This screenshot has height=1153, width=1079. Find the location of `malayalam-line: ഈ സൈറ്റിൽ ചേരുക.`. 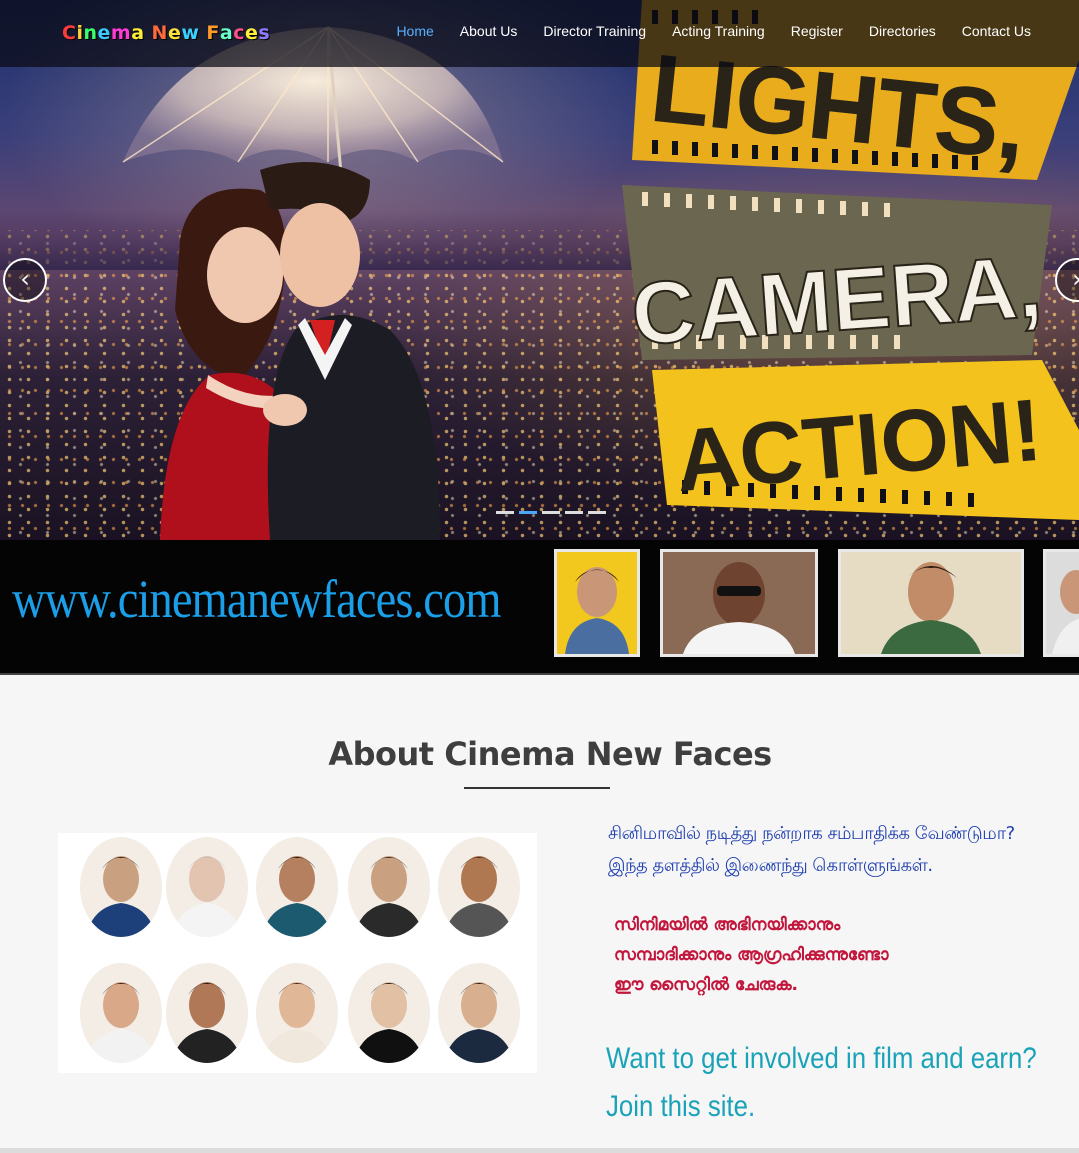

malayalam-line: ഈ സൈറ്റിൽ ചേരുക. is located at coordinates (706, 985).